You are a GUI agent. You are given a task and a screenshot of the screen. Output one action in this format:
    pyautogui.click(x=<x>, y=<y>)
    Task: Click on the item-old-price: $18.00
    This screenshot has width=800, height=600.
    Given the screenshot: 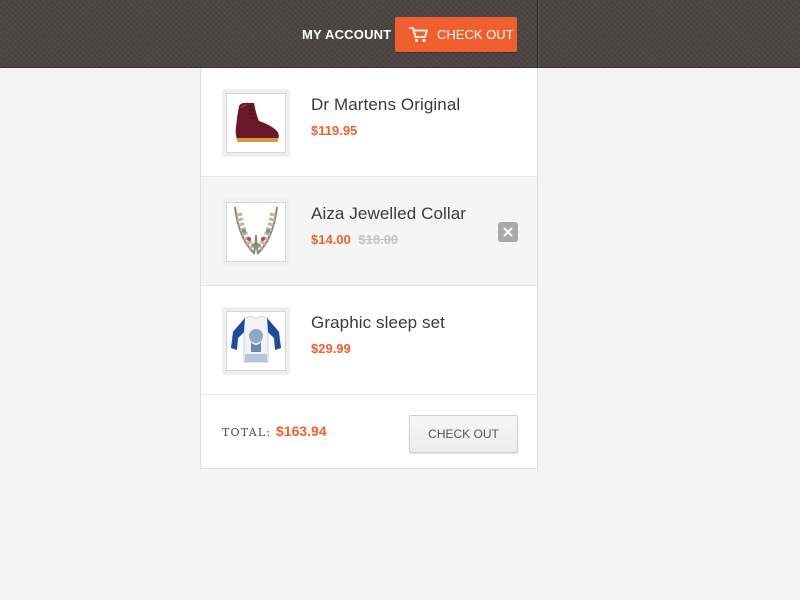 What is the action you would take?
    pyautogui.click(x=378, y=239)
    